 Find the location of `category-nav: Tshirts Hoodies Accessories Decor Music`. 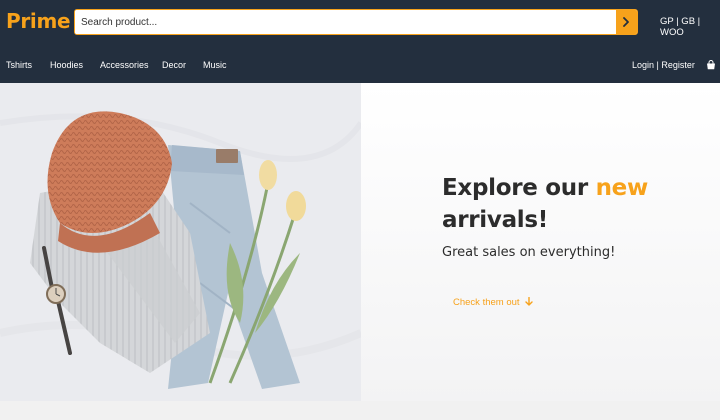

category-nav: Tshirts Hoodies Accessories Decor Music is located at coordinates (360, 66).